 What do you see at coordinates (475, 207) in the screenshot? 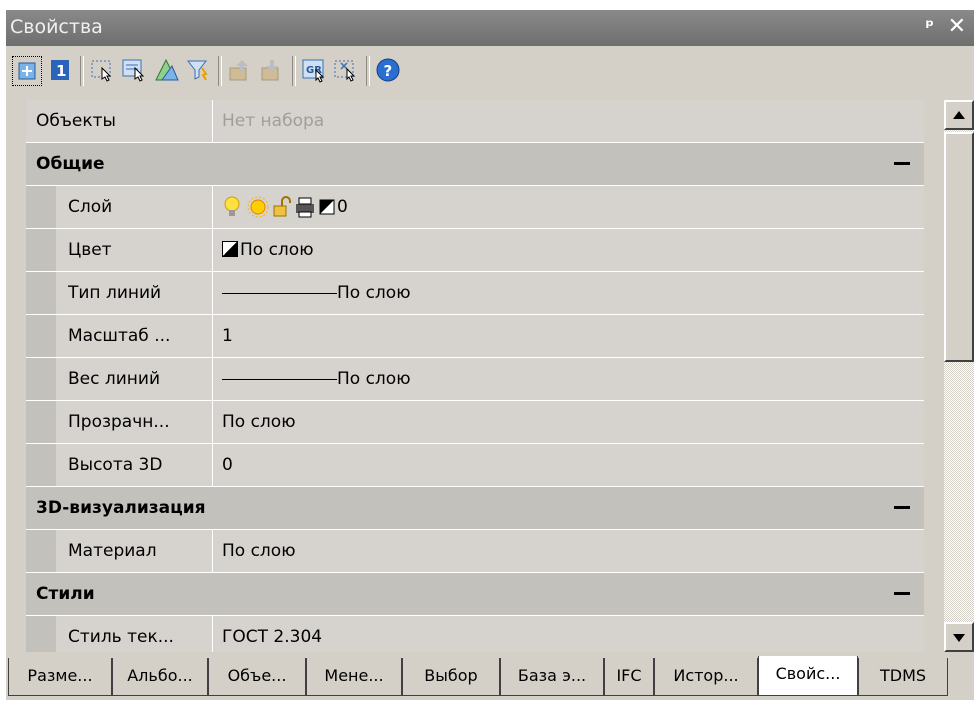
I see `layer-row: Слой 0` at bounding box center [475, 207].